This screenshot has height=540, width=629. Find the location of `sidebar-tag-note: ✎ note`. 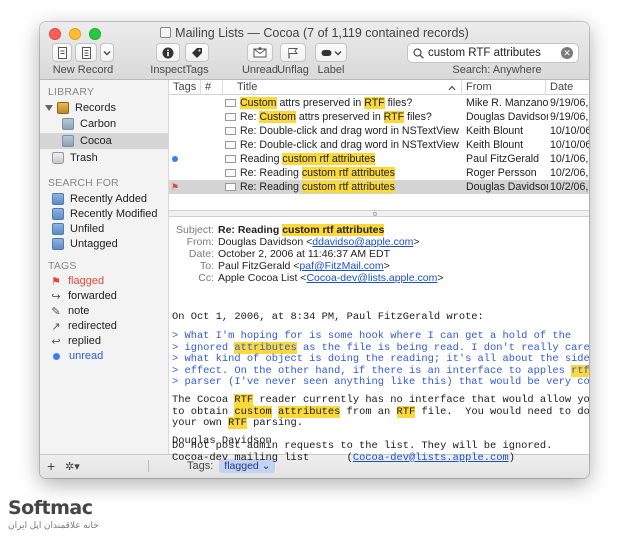

sidebar-tag-note: ✎ note is located at coordinates (104, 311).